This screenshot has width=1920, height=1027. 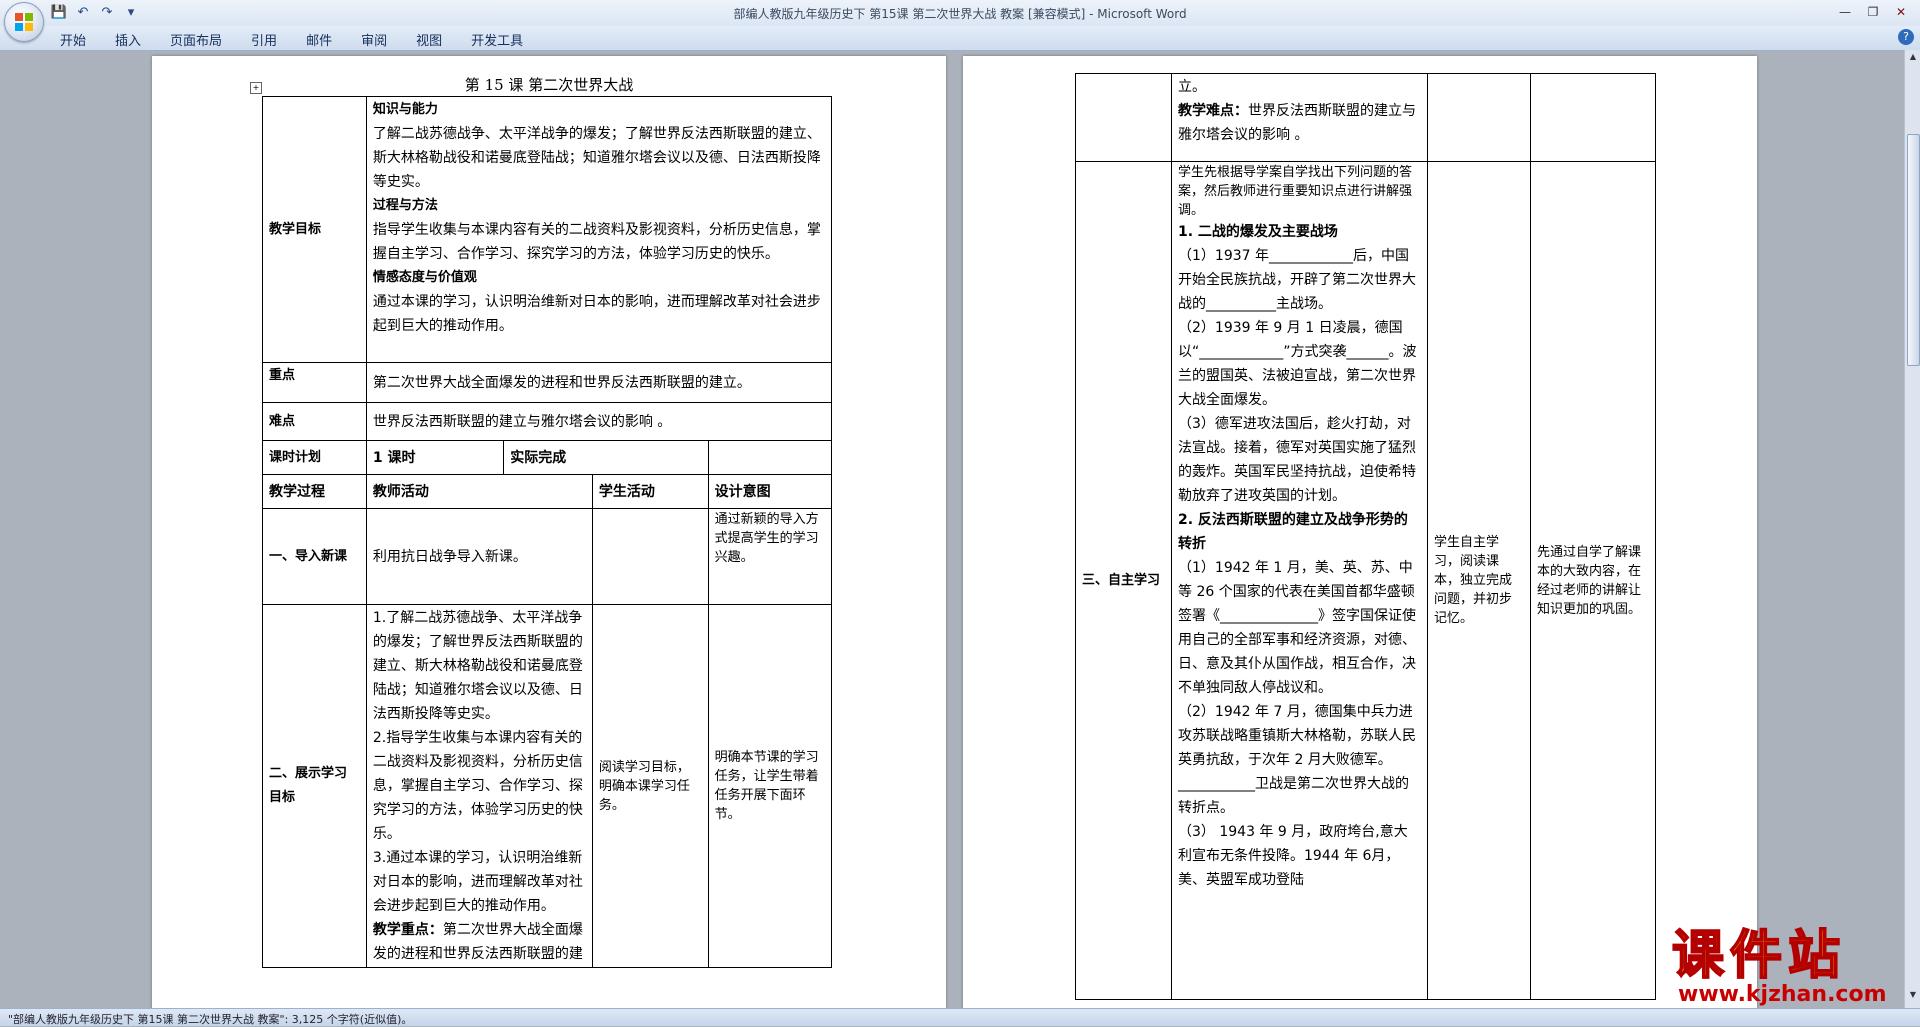 What do you see at coordinates (1913, 58) in the screenshot?
I see `scroll-up-icon: ▲` at bounding box center [1913, 58].